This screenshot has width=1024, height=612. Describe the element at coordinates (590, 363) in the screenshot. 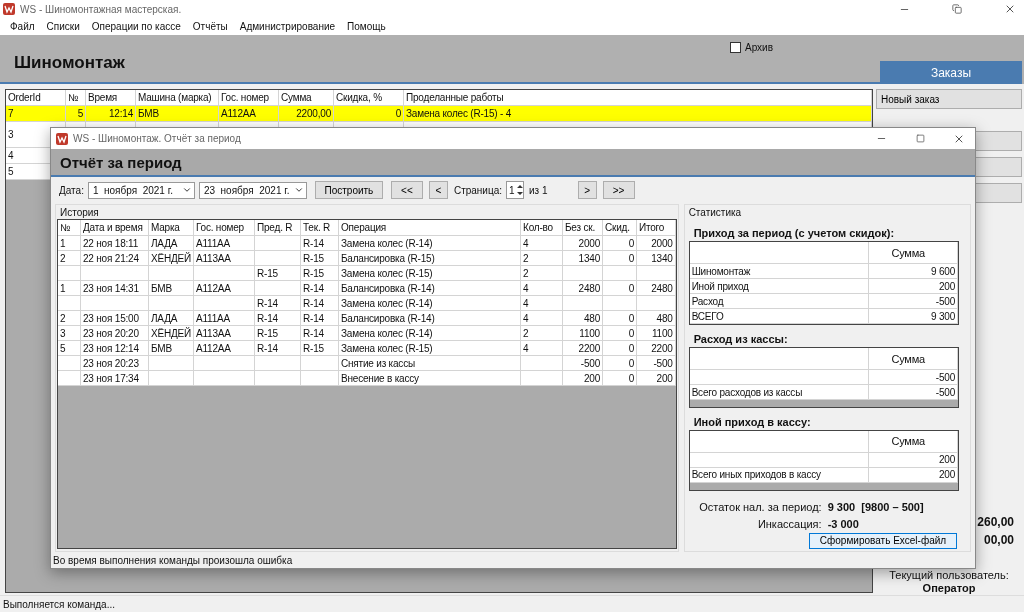

I see `table-cell: -500` at that location.